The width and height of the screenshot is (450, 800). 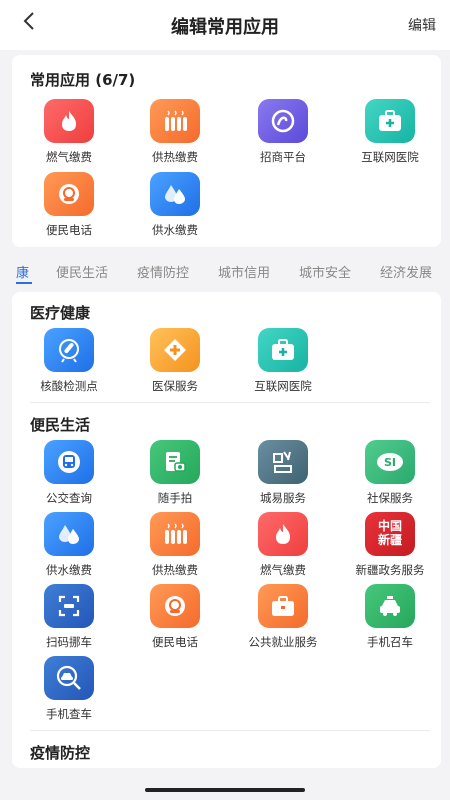 I want to click on section-title-epidemic: 疫情防控, so click(x=60, y=753).